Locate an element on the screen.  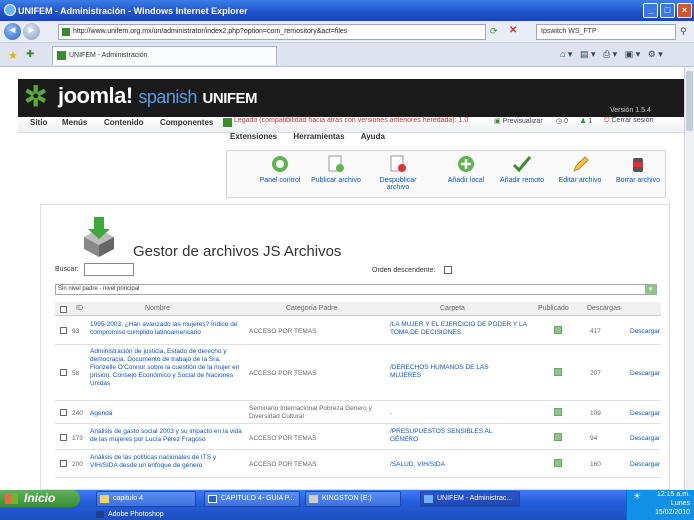
filter-search-input is located at coordinates (109, 269).